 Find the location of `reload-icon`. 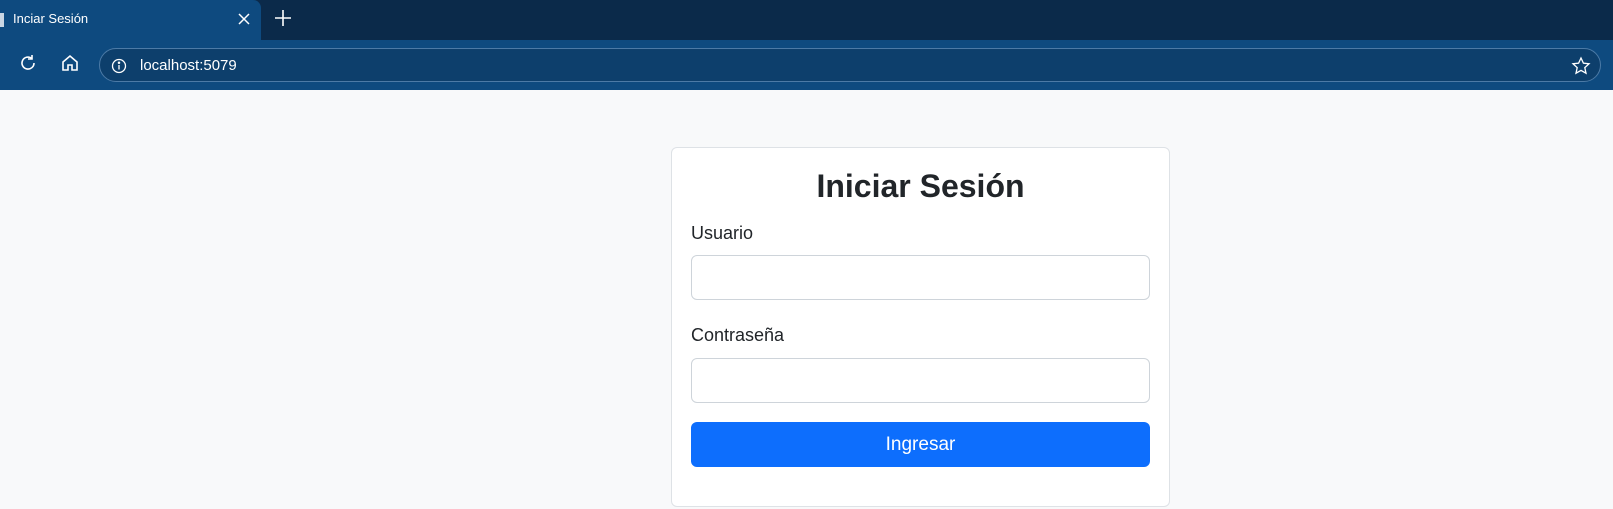

reload-icon is located at coordinates (28, 65).